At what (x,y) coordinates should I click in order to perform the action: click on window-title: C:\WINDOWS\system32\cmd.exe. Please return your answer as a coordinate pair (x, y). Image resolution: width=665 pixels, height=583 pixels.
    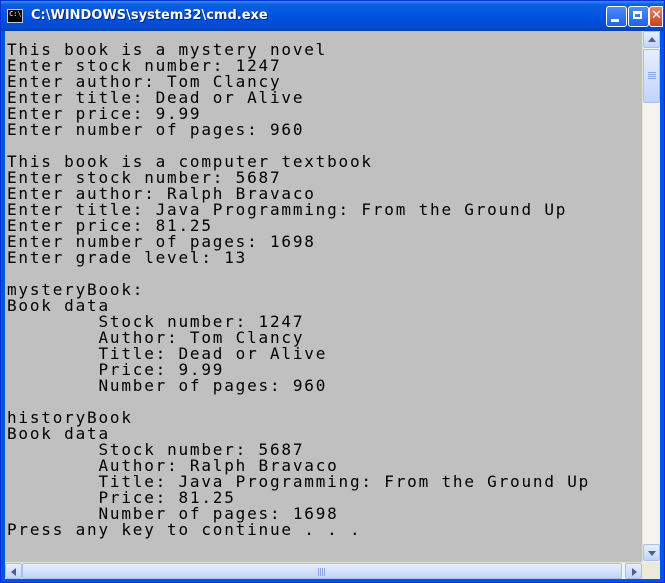
    Looking at the image, I should click on (149, 15).